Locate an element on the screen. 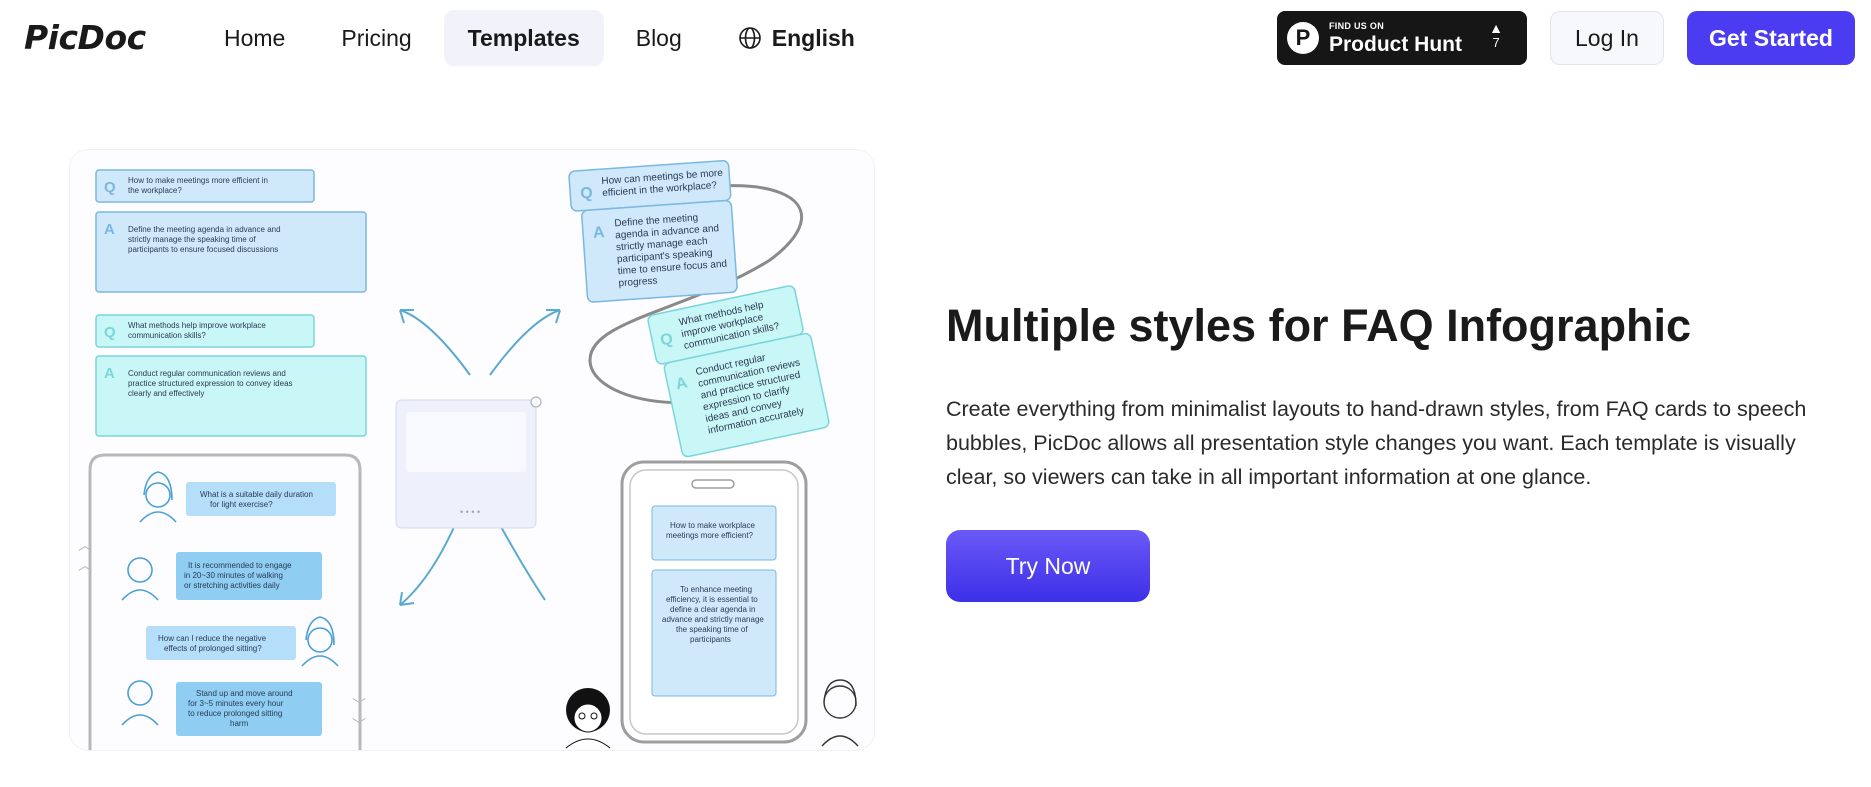 This screenshot has width=1871, height=787. nav-blog-label: Blog is located at coordinates (658, 37).